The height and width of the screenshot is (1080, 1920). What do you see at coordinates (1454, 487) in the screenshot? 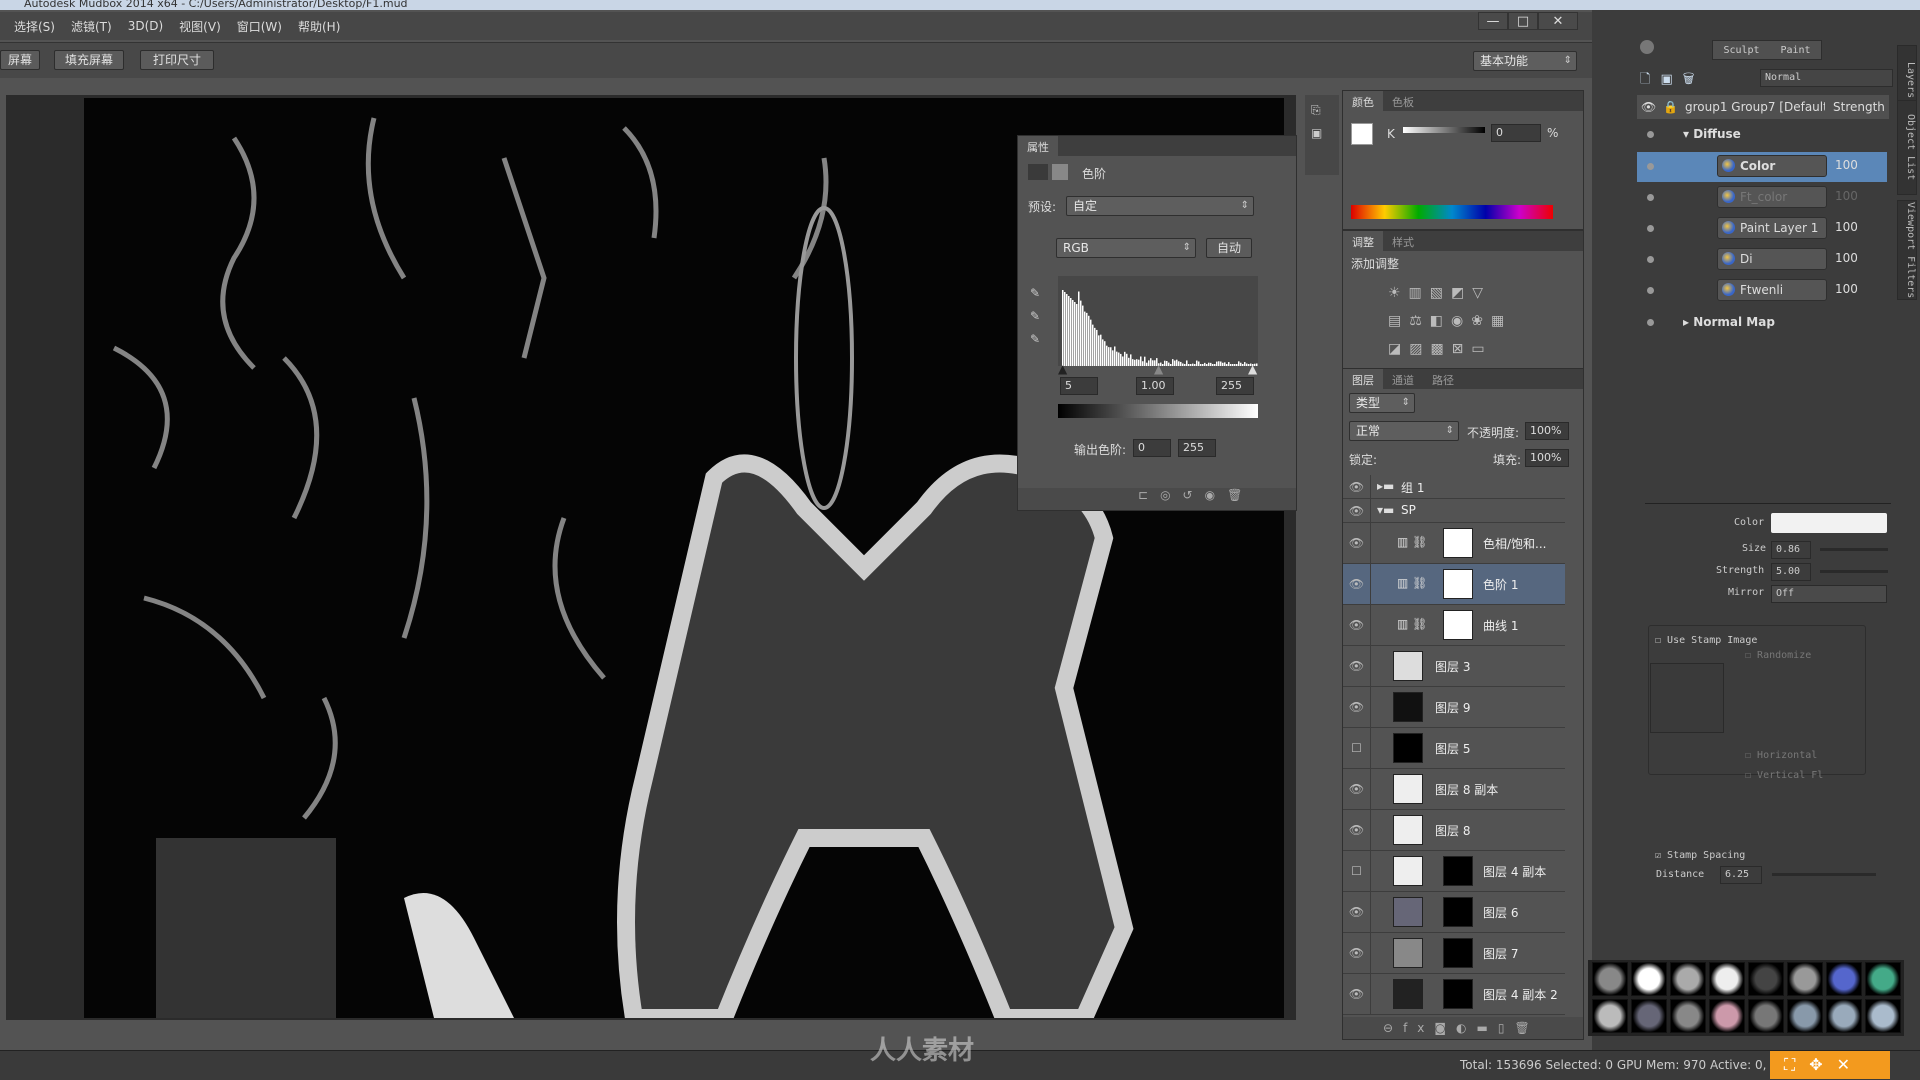
I see `layer-row: 👁 ▸▬ 组 1` at bounding box center [1454, 487].